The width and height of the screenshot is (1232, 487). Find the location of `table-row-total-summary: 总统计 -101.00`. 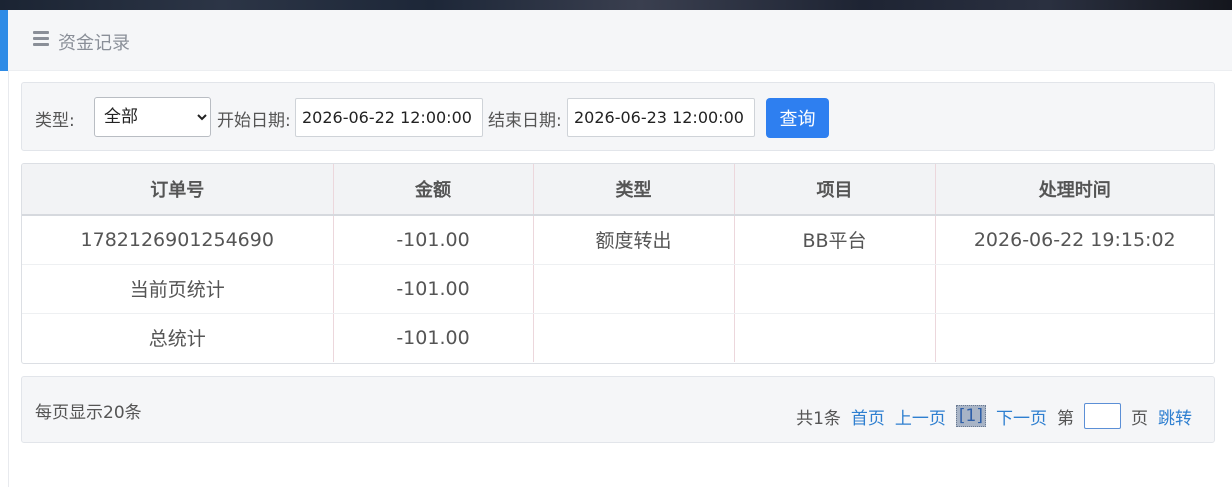

table-row-total-summary: 总统计 -101.00 is located at coordinates (618, 337).